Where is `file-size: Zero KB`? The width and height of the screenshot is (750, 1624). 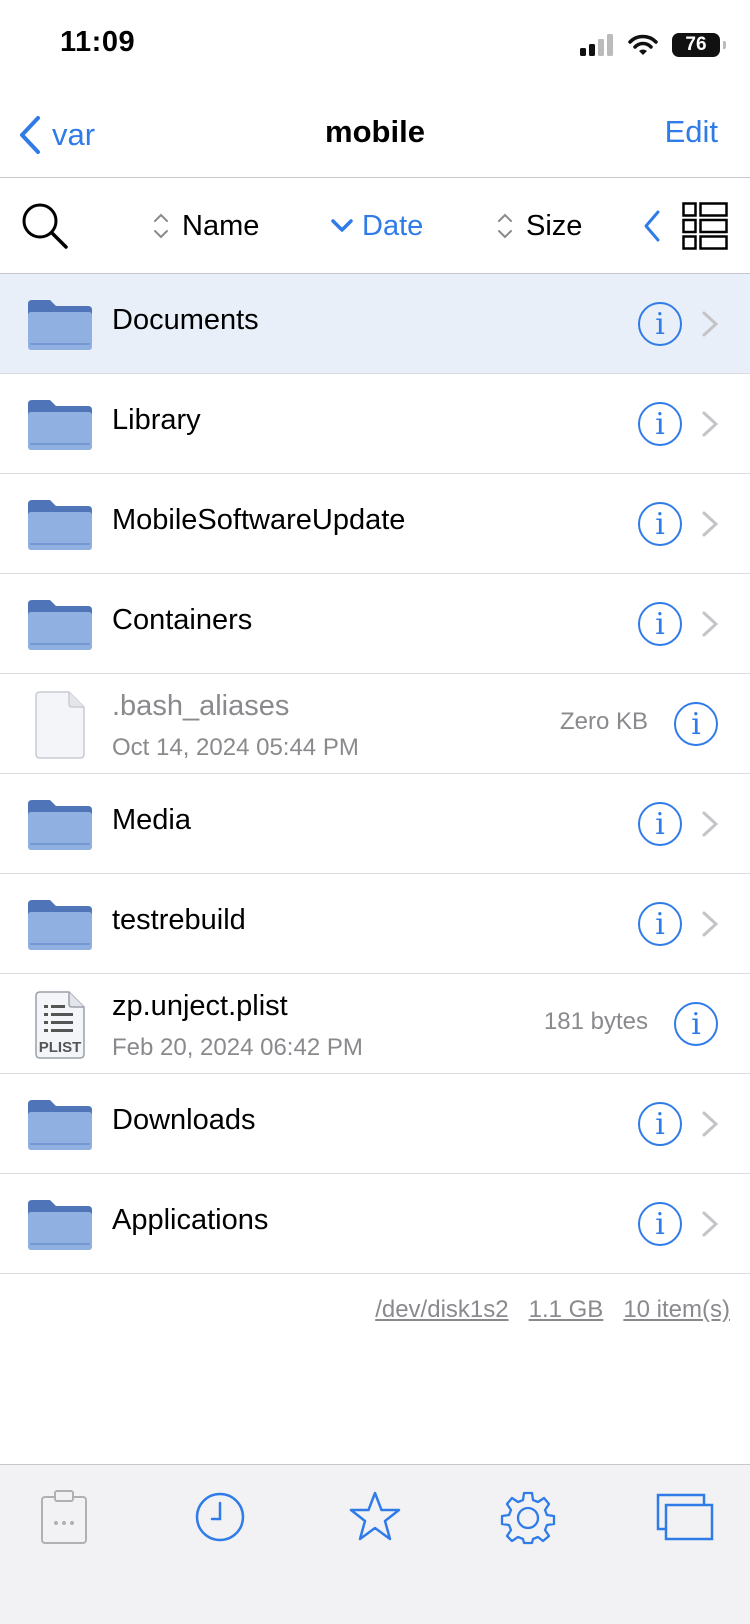
file-size: Zero KB is located at coordinates (603, 721).